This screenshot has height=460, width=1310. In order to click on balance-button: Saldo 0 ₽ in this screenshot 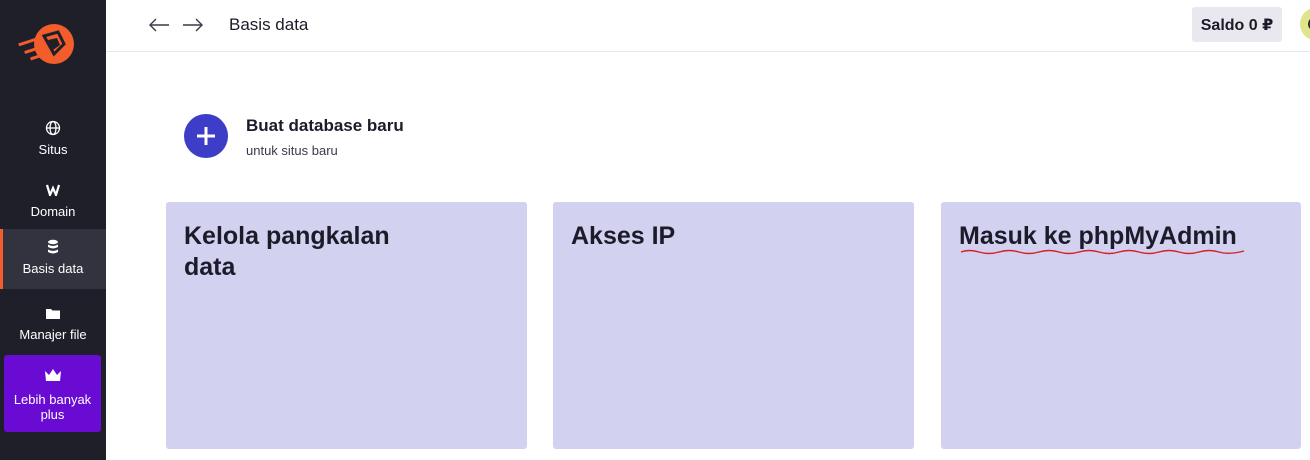, I will do `click(1237, 24)`.